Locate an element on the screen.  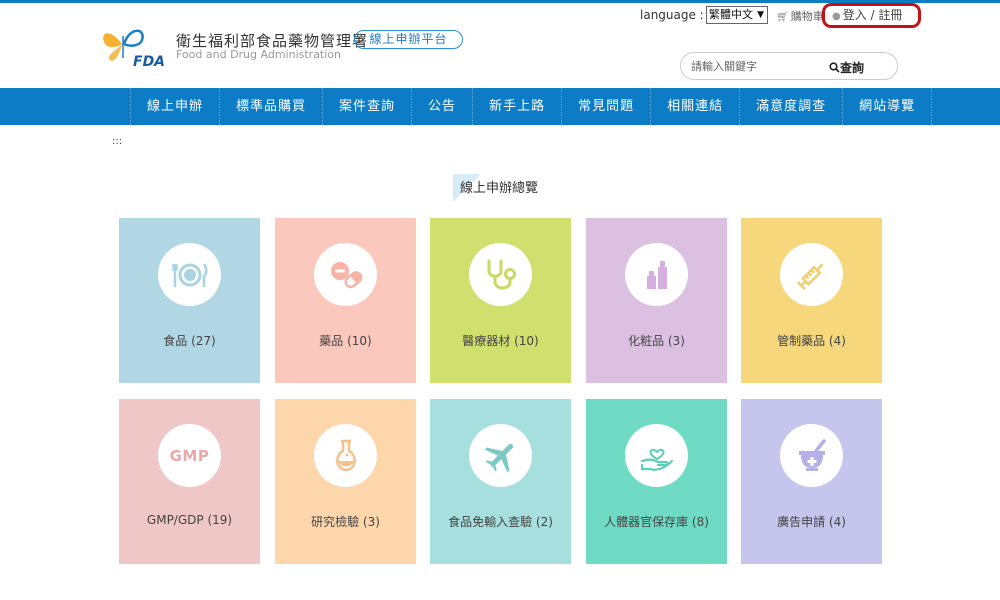
language-label: language : is located at coordinates (672, 15).